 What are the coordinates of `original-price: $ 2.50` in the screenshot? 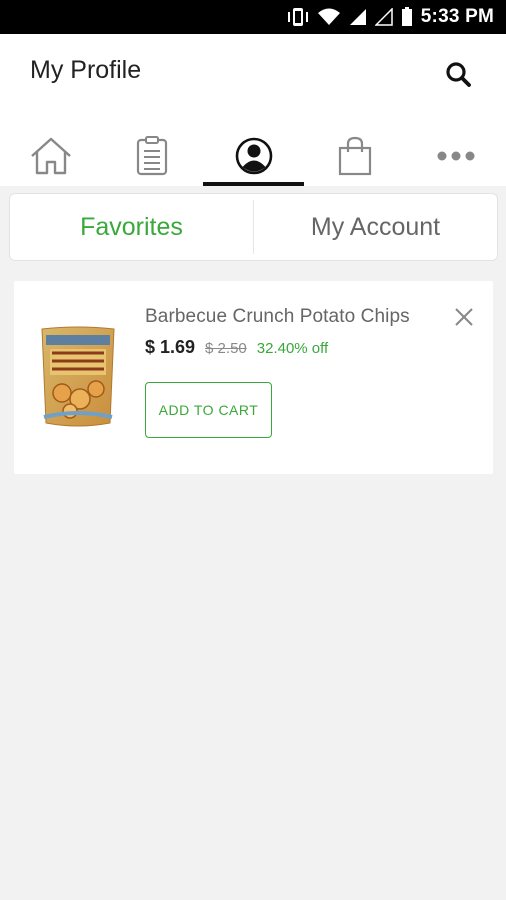 It's located at (226, 348).